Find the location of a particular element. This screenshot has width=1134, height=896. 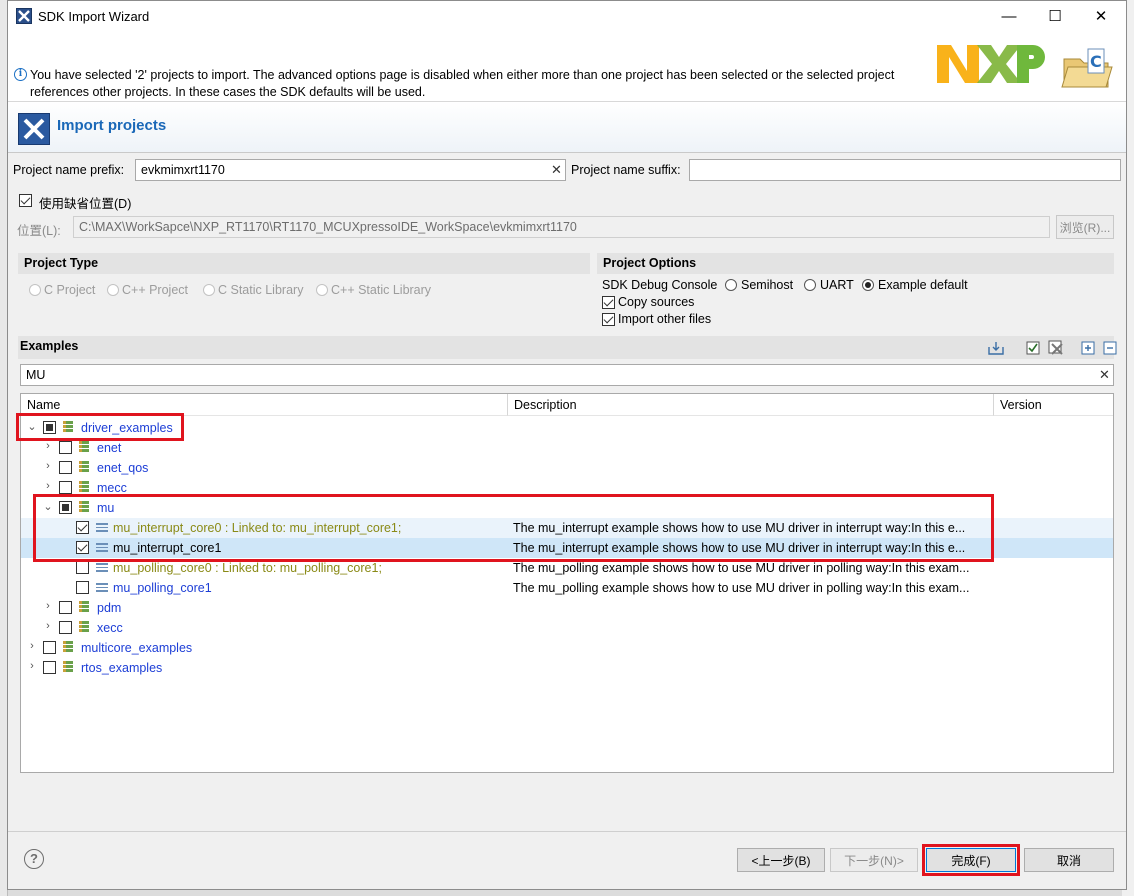

title-bar: SDK Import Wizard — ☐ ✕ is located at coordinates (567, 16).